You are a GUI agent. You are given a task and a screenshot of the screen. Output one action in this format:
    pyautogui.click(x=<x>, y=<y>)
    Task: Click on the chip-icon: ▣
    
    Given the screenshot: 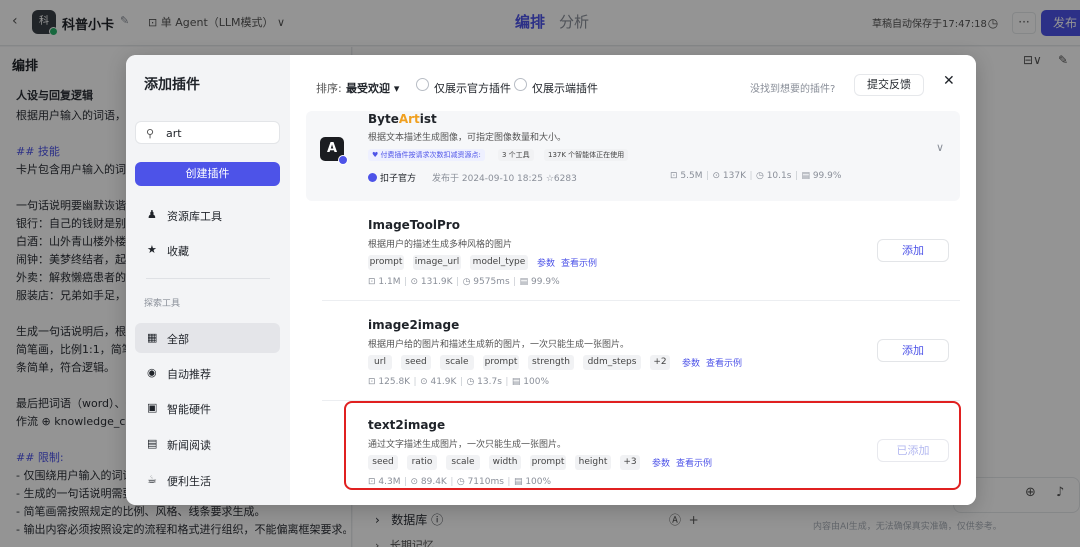 What is the action you would take?
    pyautogui.click(x=152, y=407)
    